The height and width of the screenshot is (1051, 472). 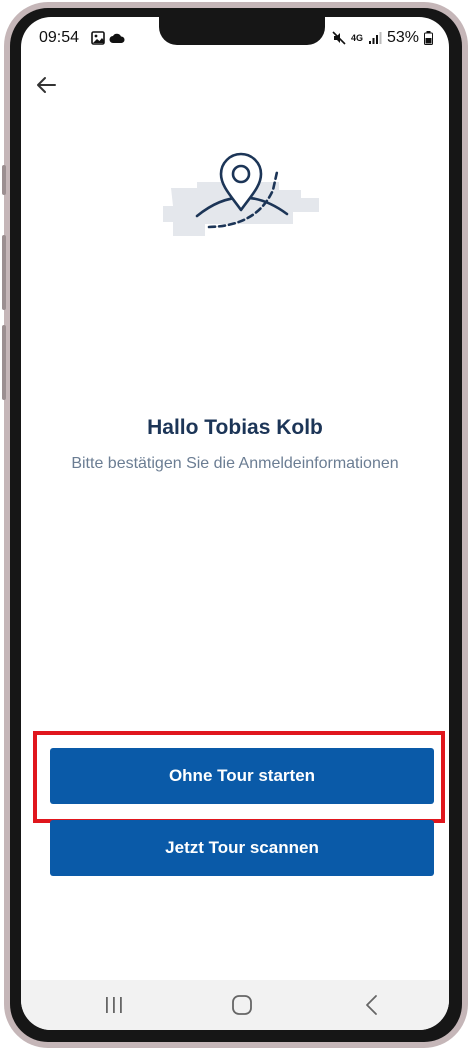 I want to click on camera-notch, so click(x=242, y=31).